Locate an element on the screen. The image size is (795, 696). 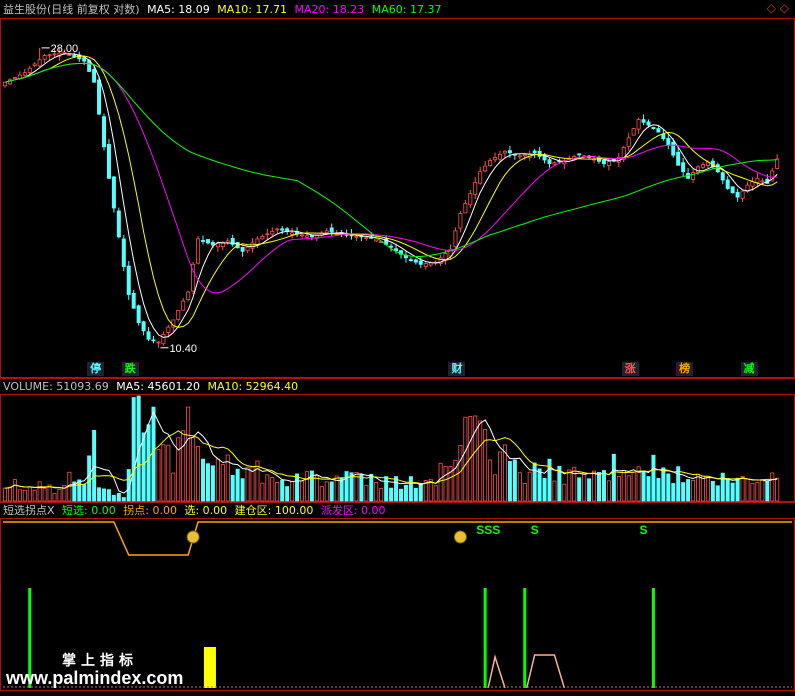
ma20-readout: MA20: 18.23 is located at coordinates (329, 9).